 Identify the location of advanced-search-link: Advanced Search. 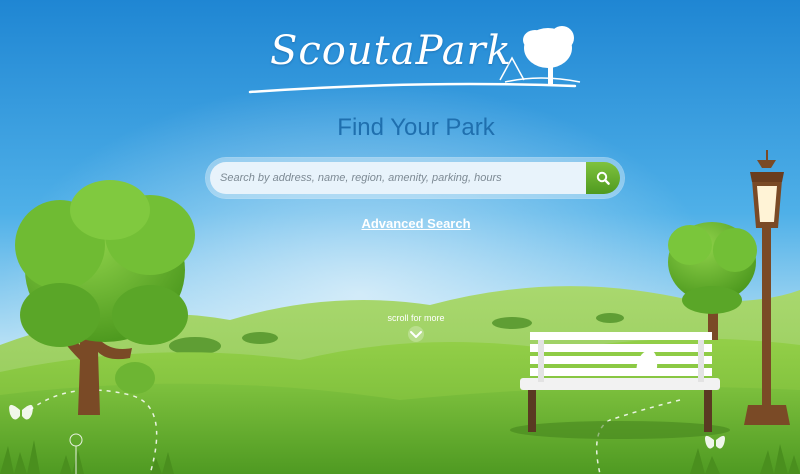
(400, 223).